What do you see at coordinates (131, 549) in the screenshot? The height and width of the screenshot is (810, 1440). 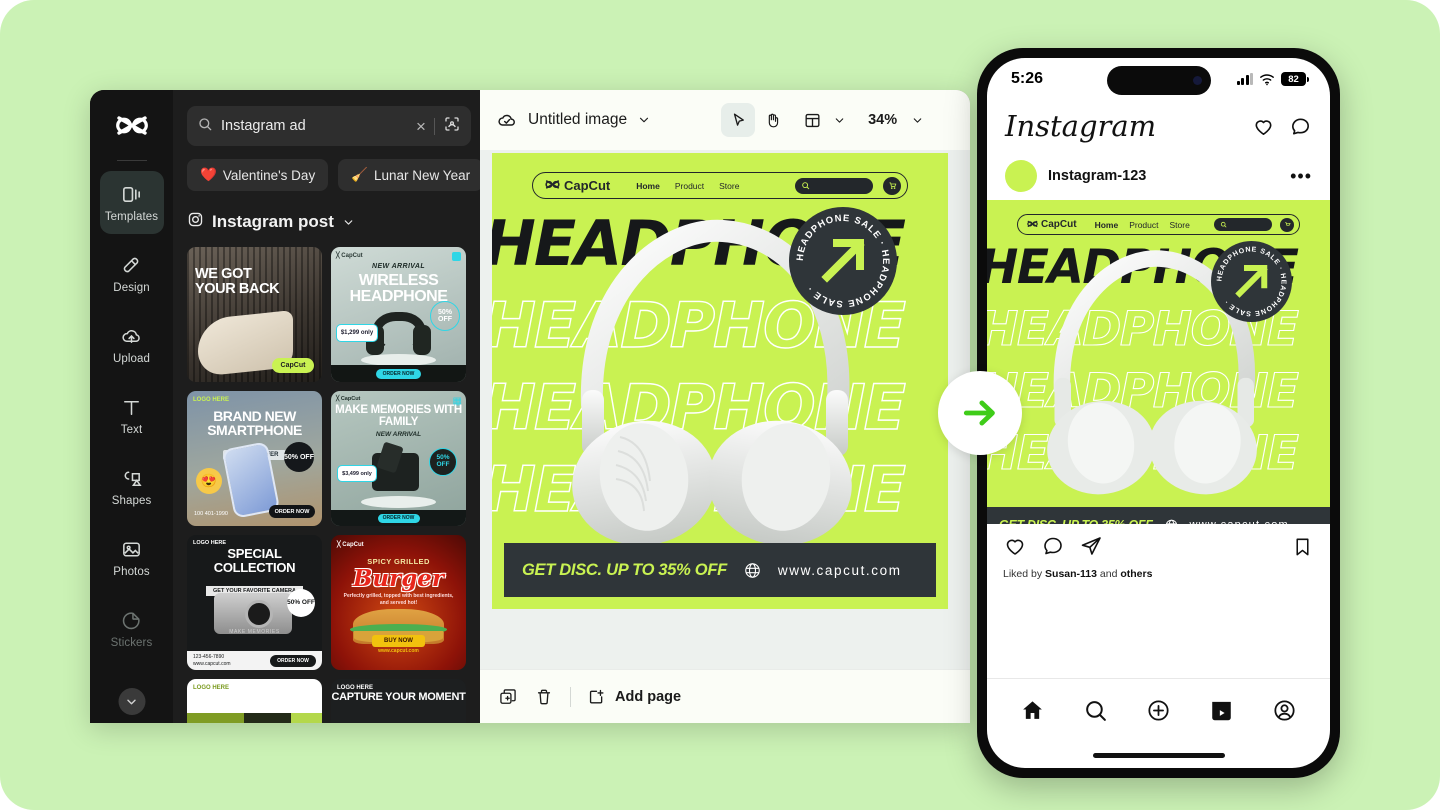 I see `photos-icon` at bounding box center [131, 549].